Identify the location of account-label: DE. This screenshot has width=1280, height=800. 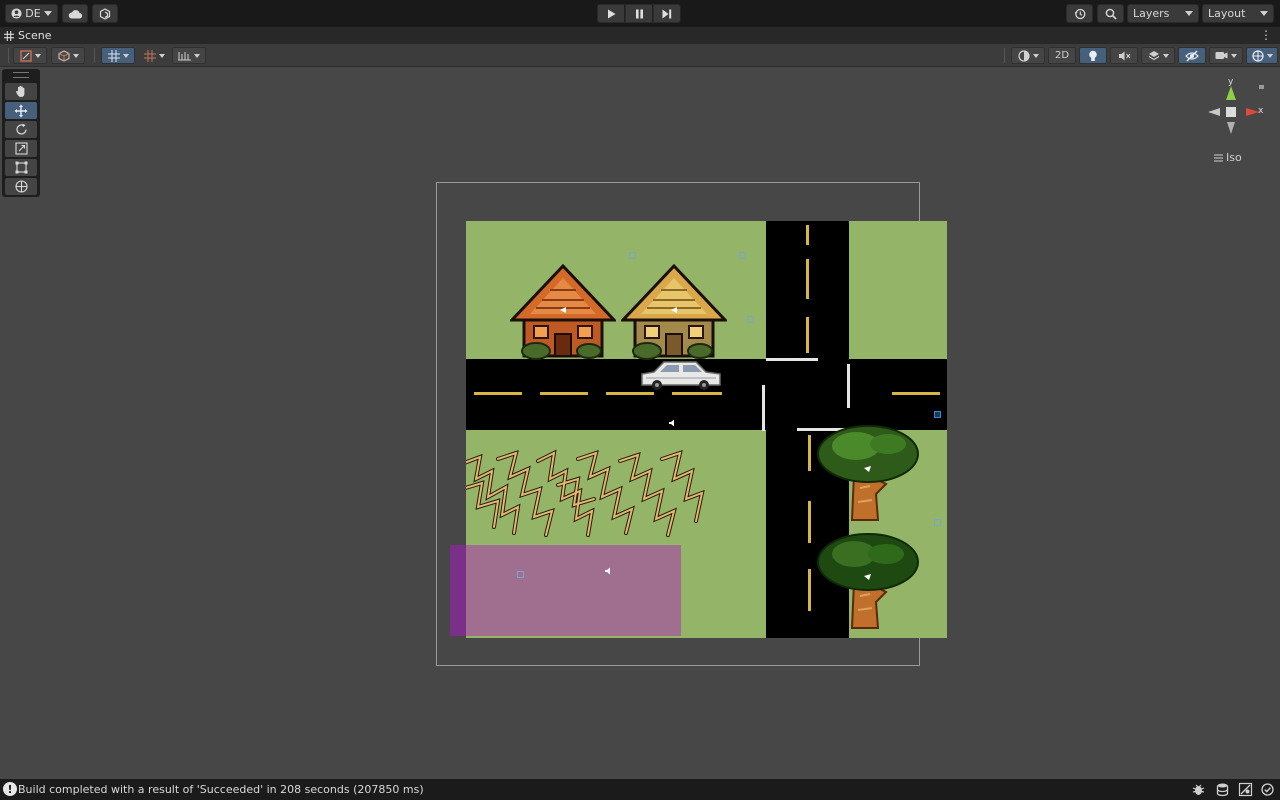
(33, 13).